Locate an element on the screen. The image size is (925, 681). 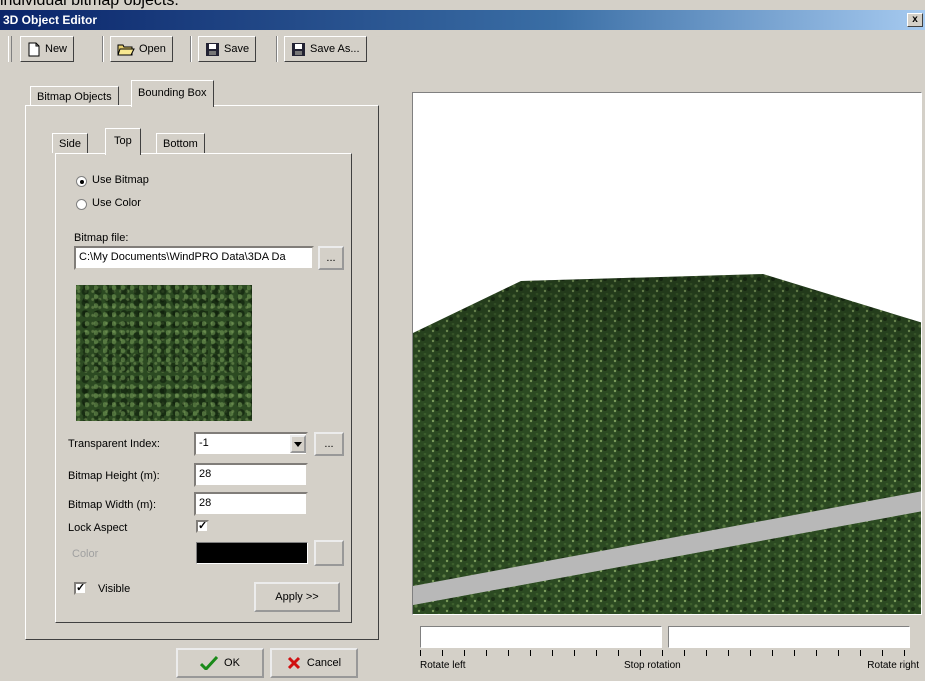
toolbar-grip is located at coordinates (10, 49).